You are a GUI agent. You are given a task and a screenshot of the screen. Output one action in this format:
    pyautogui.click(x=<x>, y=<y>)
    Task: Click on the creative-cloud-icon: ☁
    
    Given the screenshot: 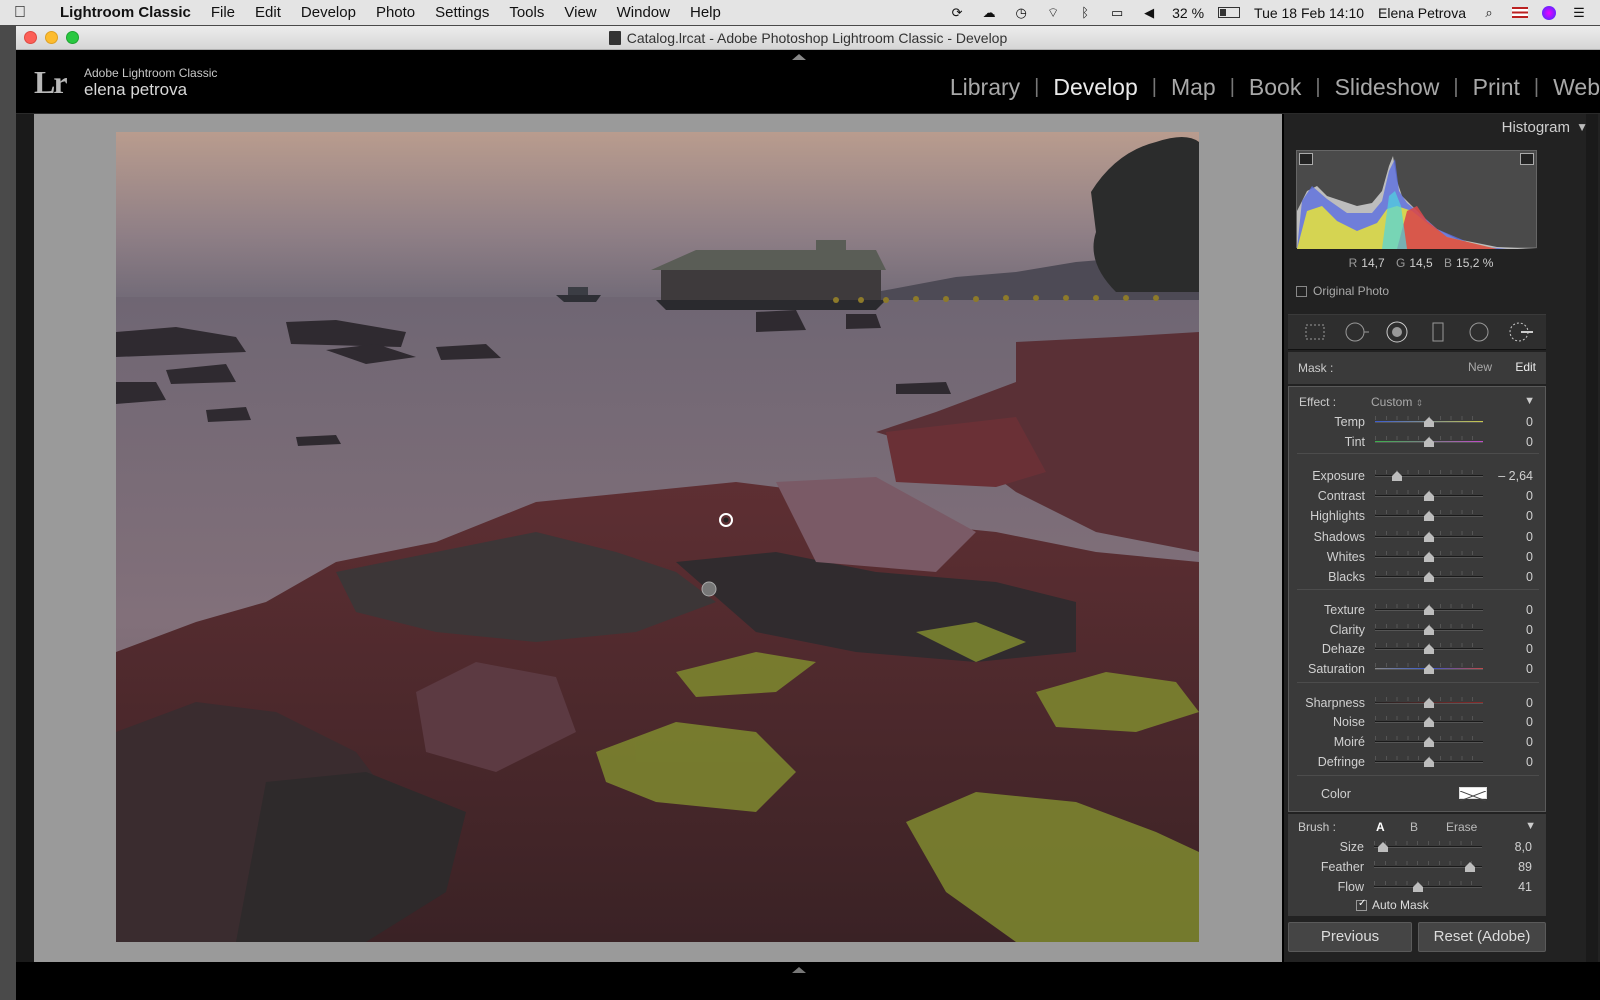 What is the action you would take?
    pyautogui.click(x=989, y=12)
    